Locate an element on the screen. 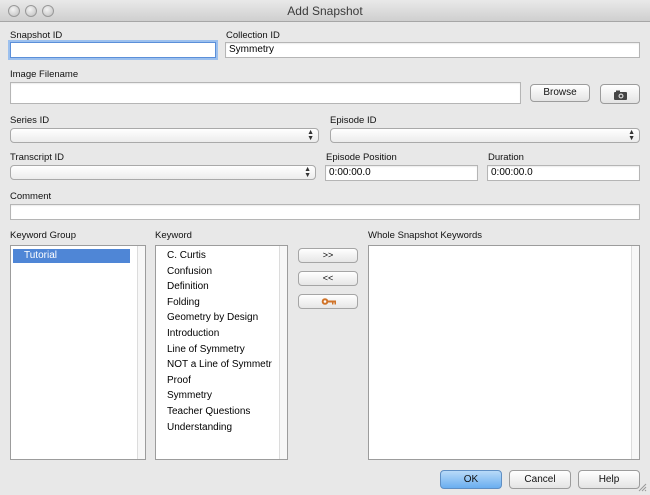 Image resolution: width=650 pixels, height=495 pixels. ok-button: OK is located at coordinates (471, 479).